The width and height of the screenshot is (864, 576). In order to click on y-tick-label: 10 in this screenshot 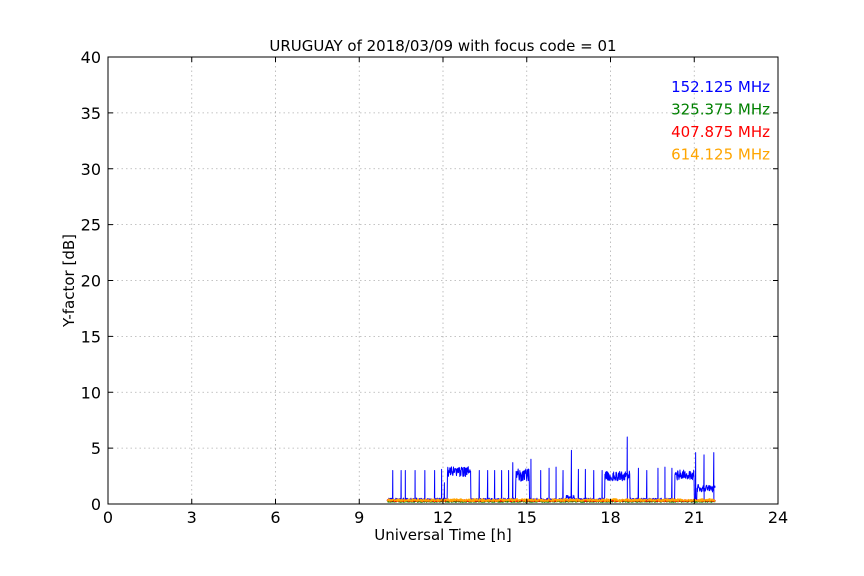, I will do `click(91, 392)`.